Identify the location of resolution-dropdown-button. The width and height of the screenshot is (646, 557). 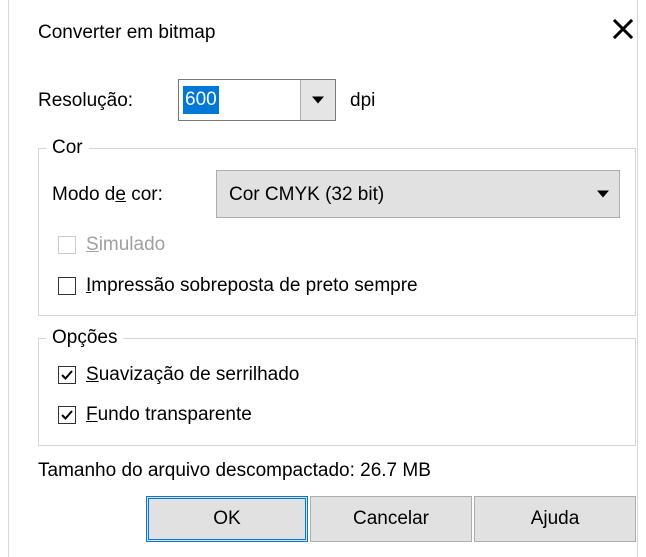
(317, 100).